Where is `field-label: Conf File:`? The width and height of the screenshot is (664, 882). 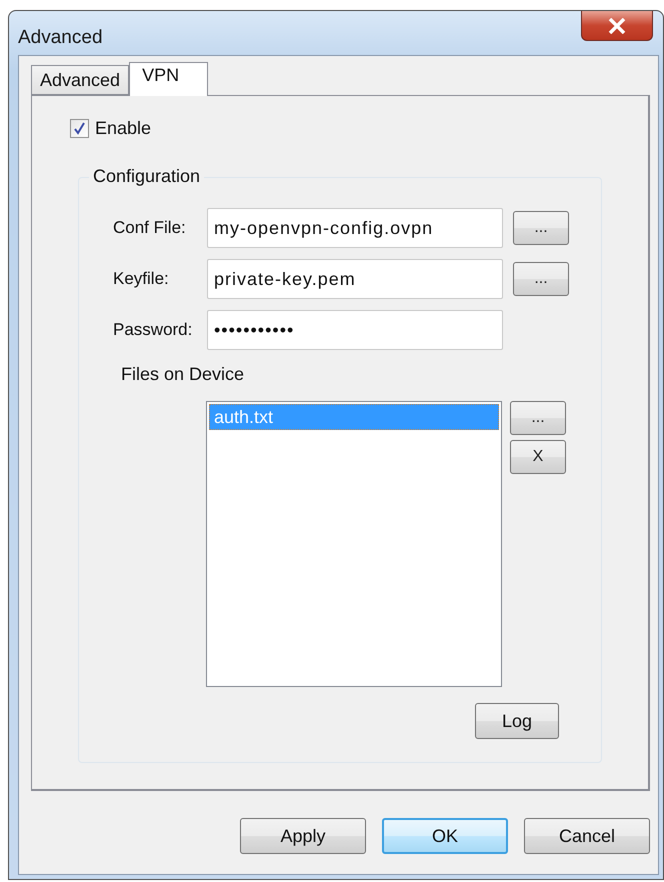 field-label: Conf File: is located at coordinates (150, 228).